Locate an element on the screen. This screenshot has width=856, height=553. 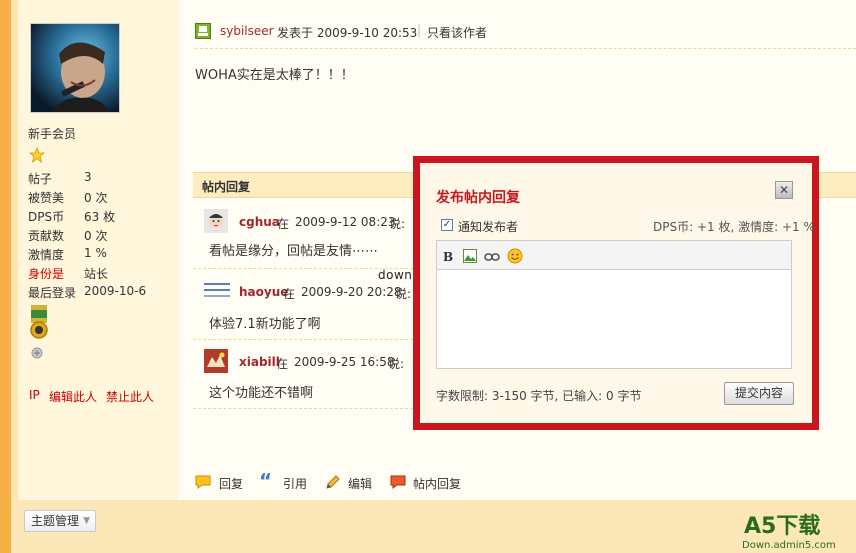
stat-identity: 身份是 站长 is located at coordinates (68, 274).